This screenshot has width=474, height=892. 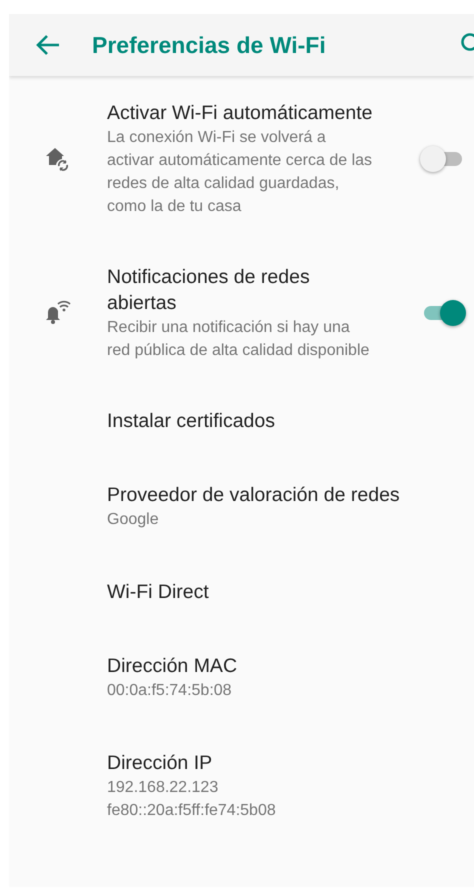 I want to click on setting-title: Proveedor de valoración de redes, so click(x=254, y=495).